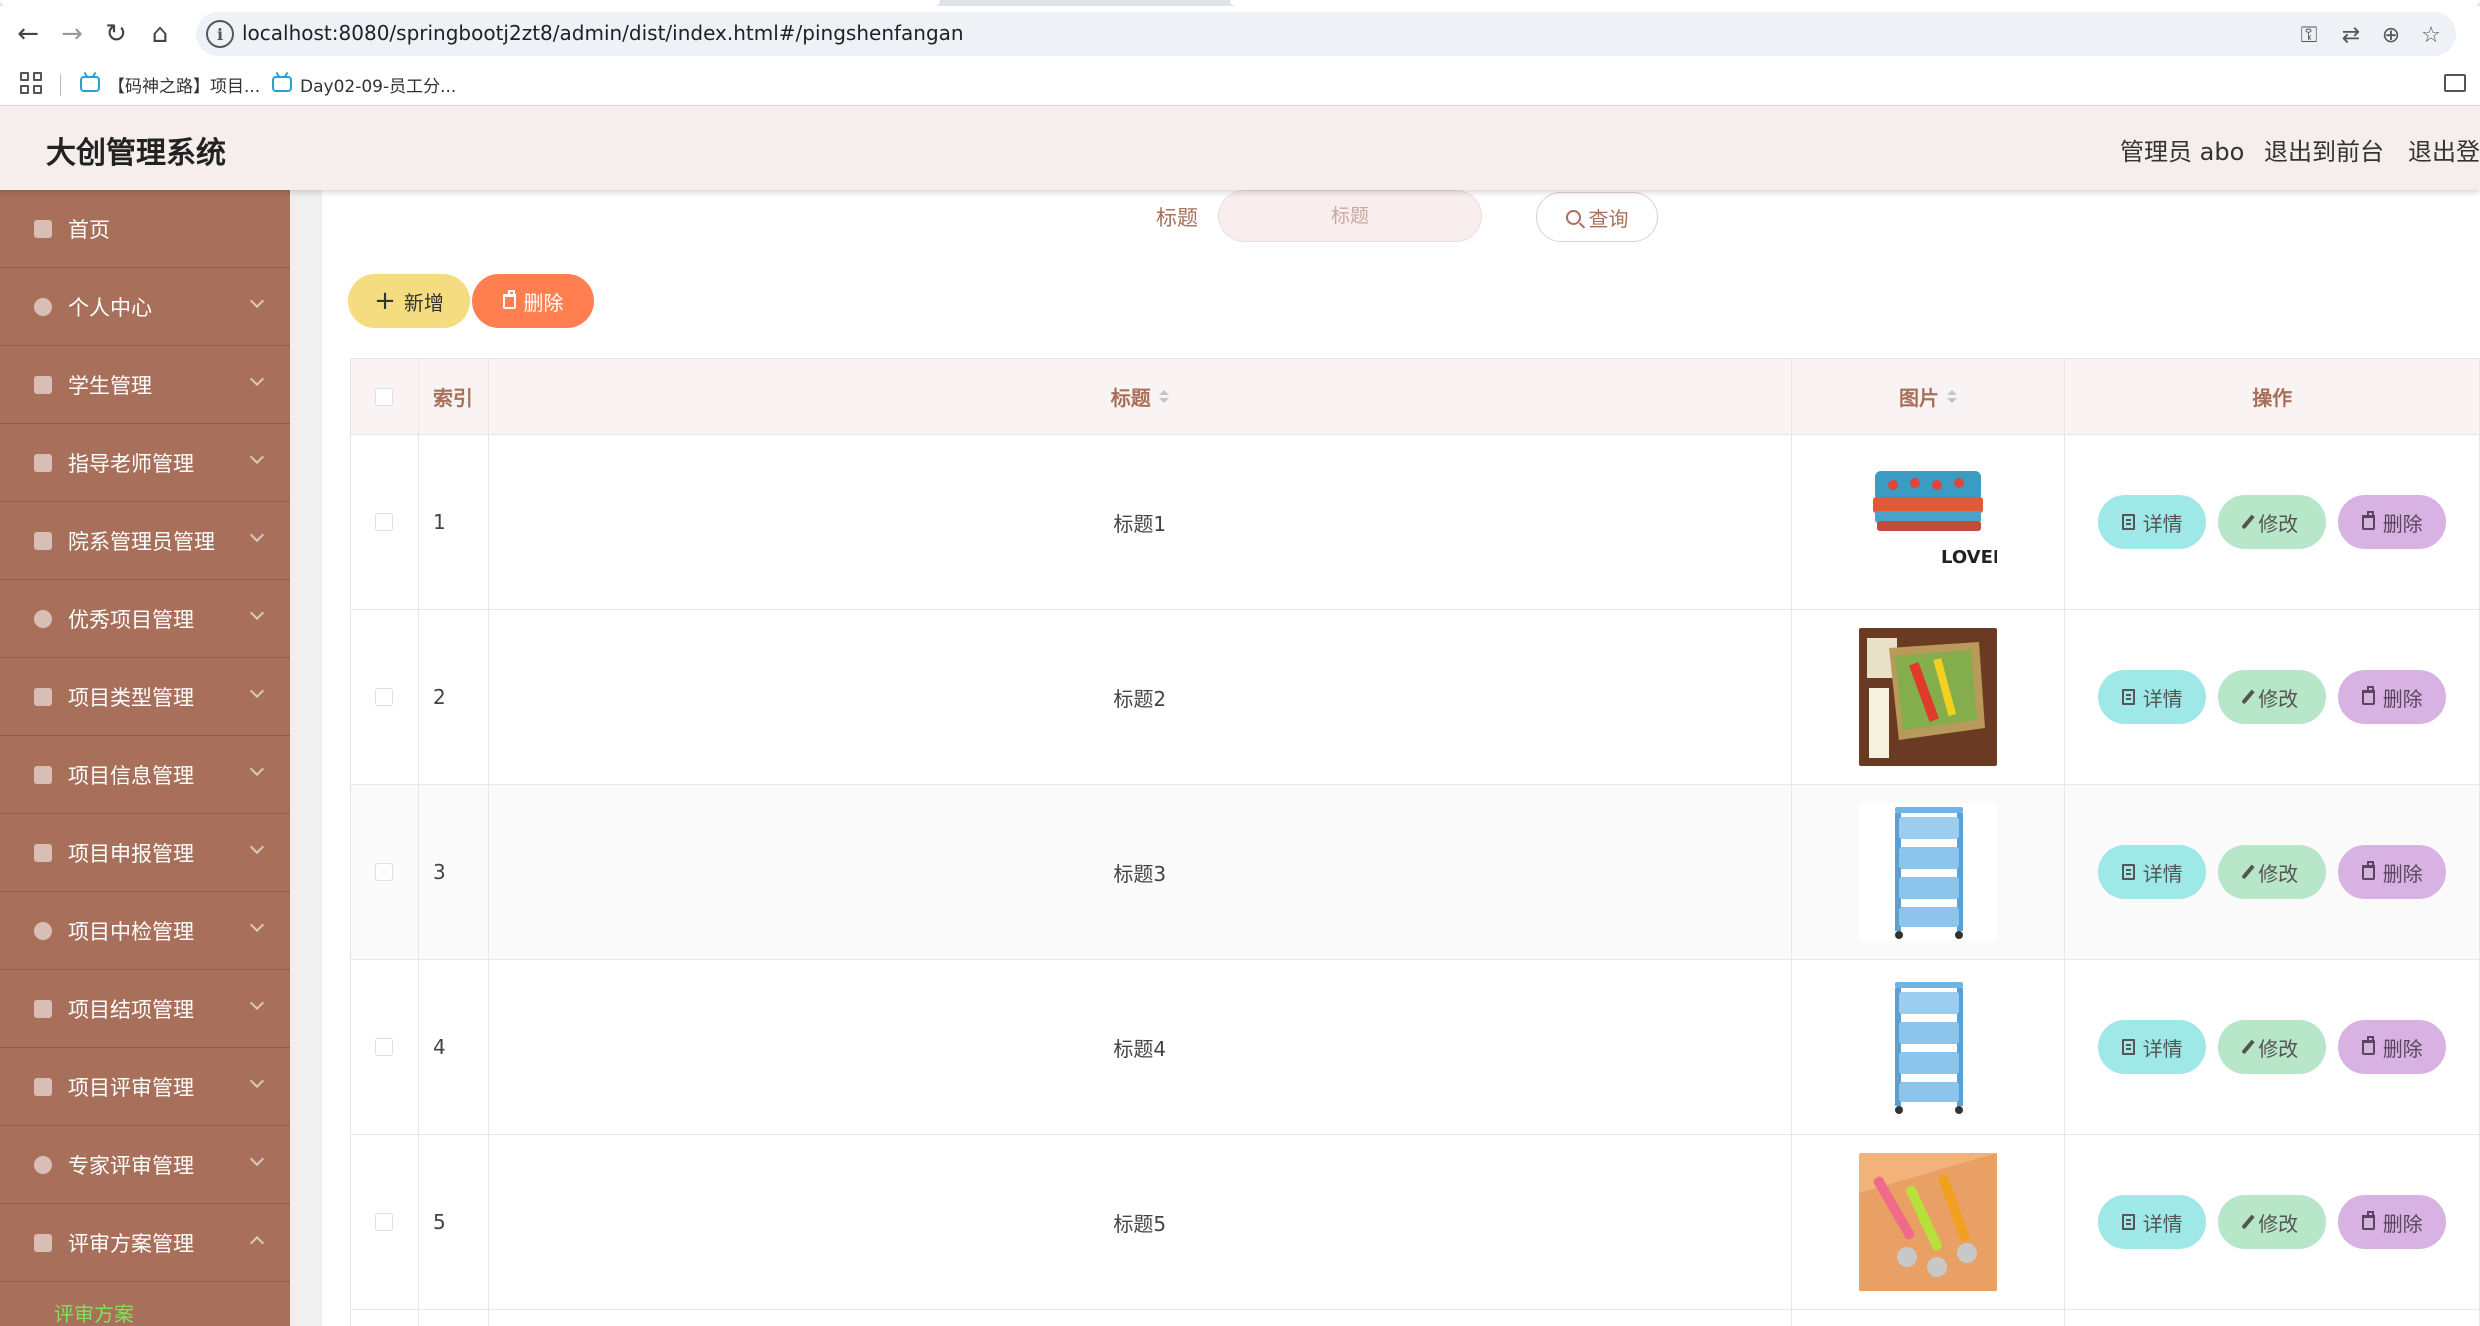 The width and height of the screenshot is (2480, 1326). I want to click on document-icon, so click(2128, 1222).